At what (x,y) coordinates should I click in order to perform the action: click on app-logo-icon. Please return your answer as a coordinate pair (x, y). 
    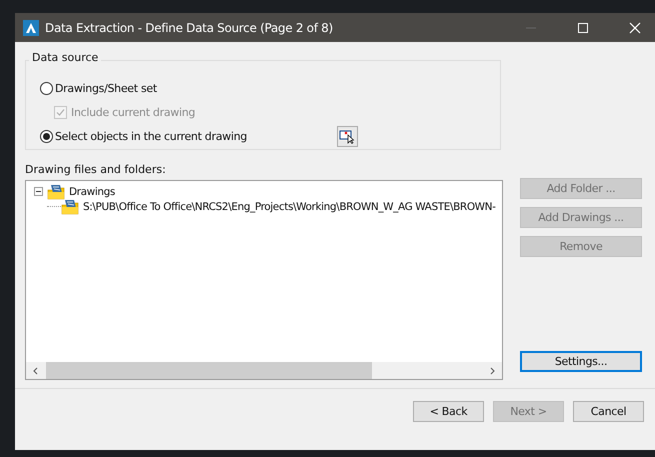
    Looking at the image, I should click on (31, 28).